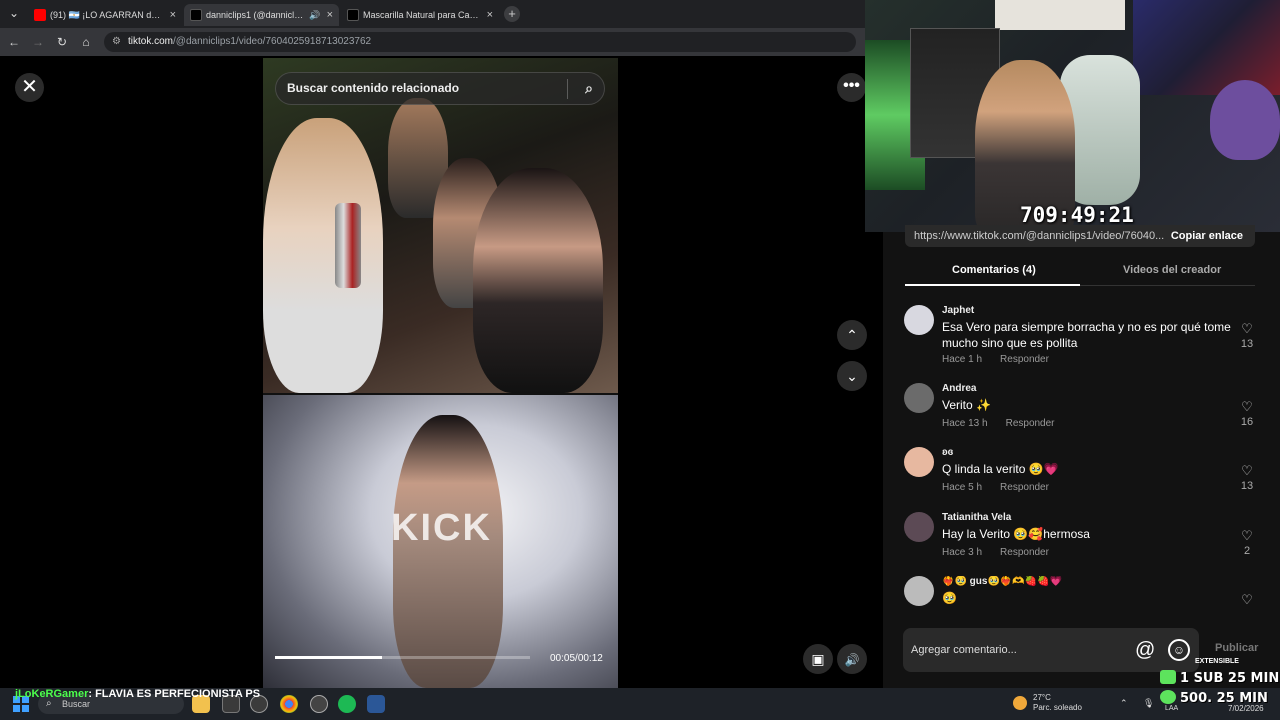  What do you see at coordinates (38, 42) in the screenshot?
I see `forward-icon: →` at bounding box center [38, 42].